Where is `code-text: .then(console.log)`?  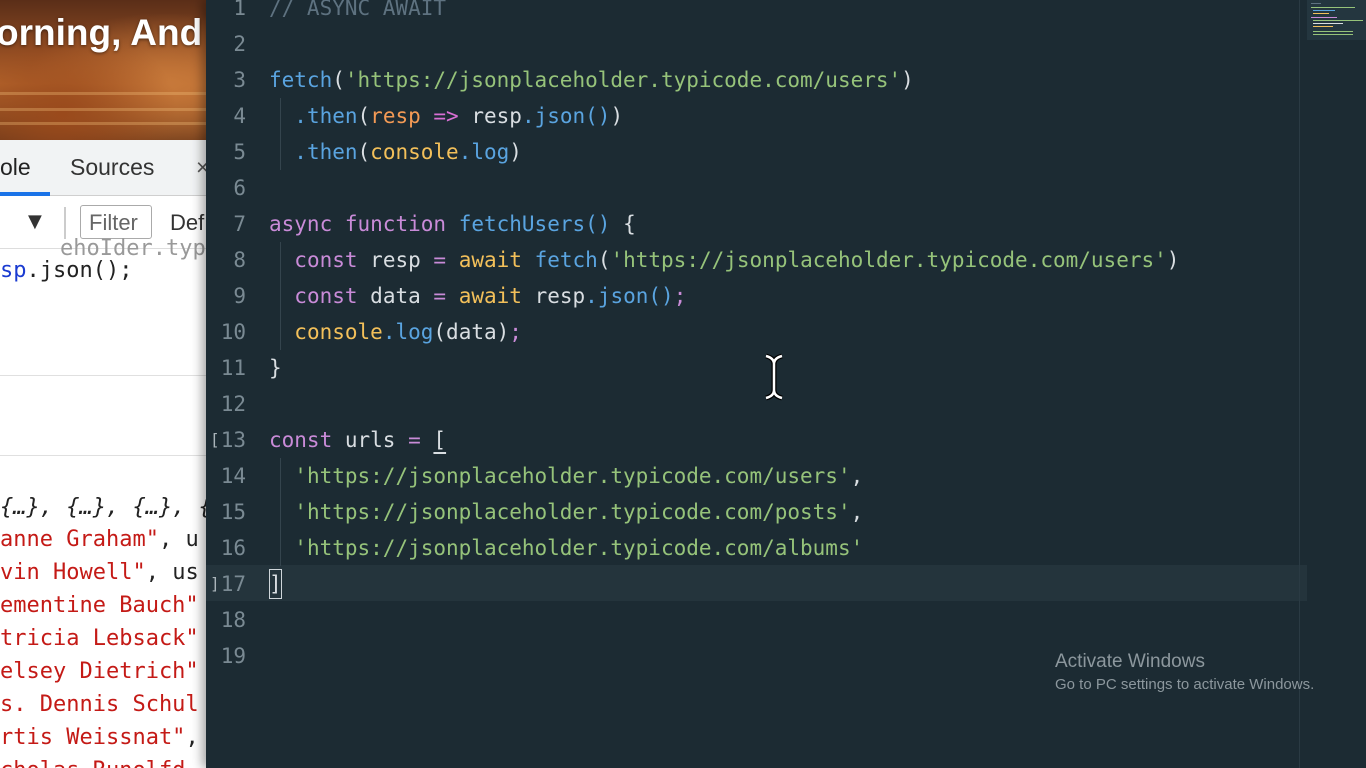 code-text: .then(console.log) is located at coordinates (395, 152).